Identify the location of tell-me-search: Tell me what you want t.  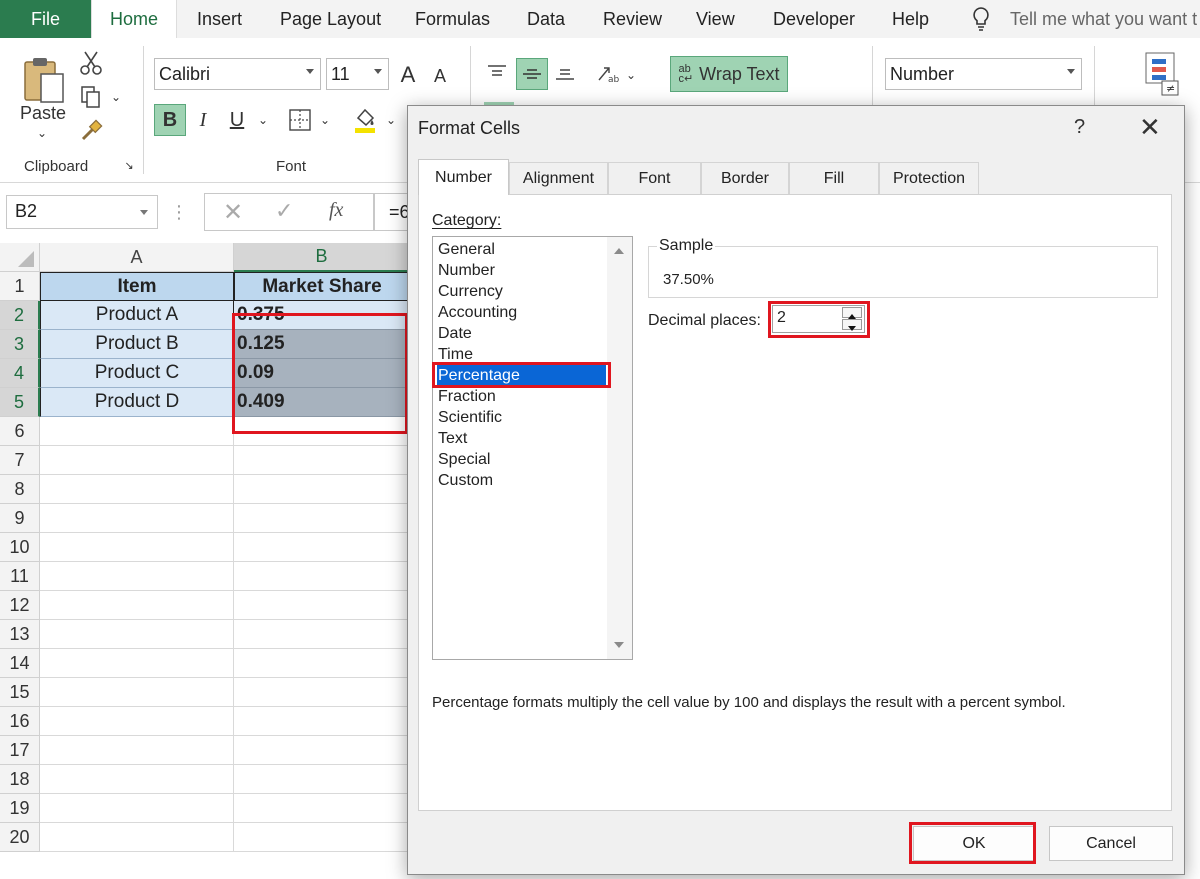
(1083, 19).